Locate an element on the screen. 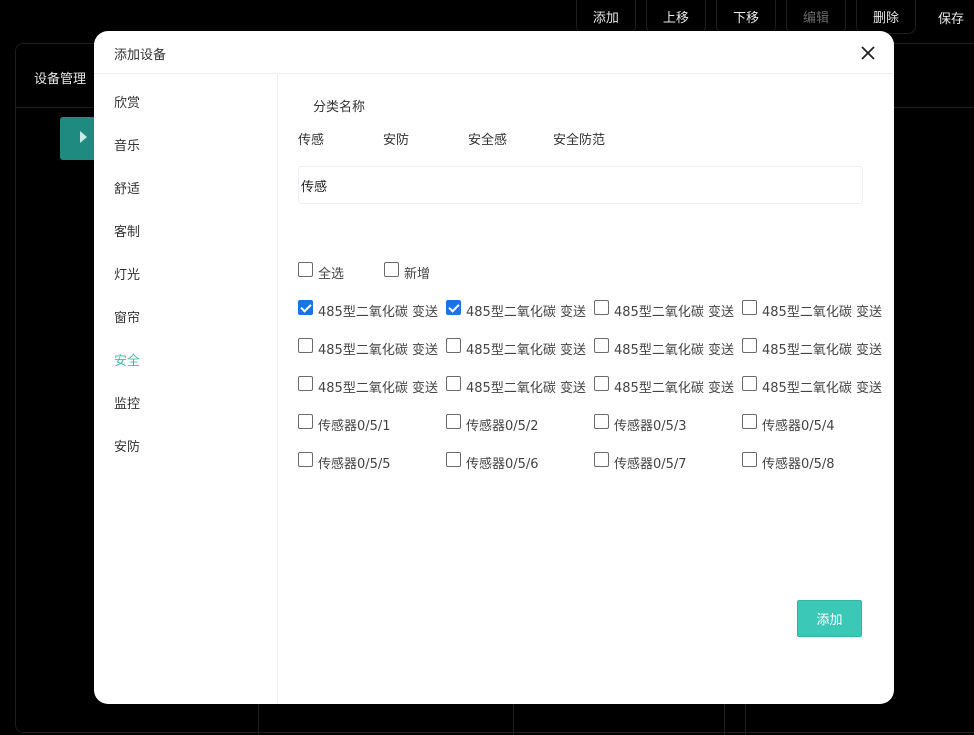 The width and height of the screenshot is (974, 735). toolbar-edit-button: 编辑 is located at coordinates (815, 17).